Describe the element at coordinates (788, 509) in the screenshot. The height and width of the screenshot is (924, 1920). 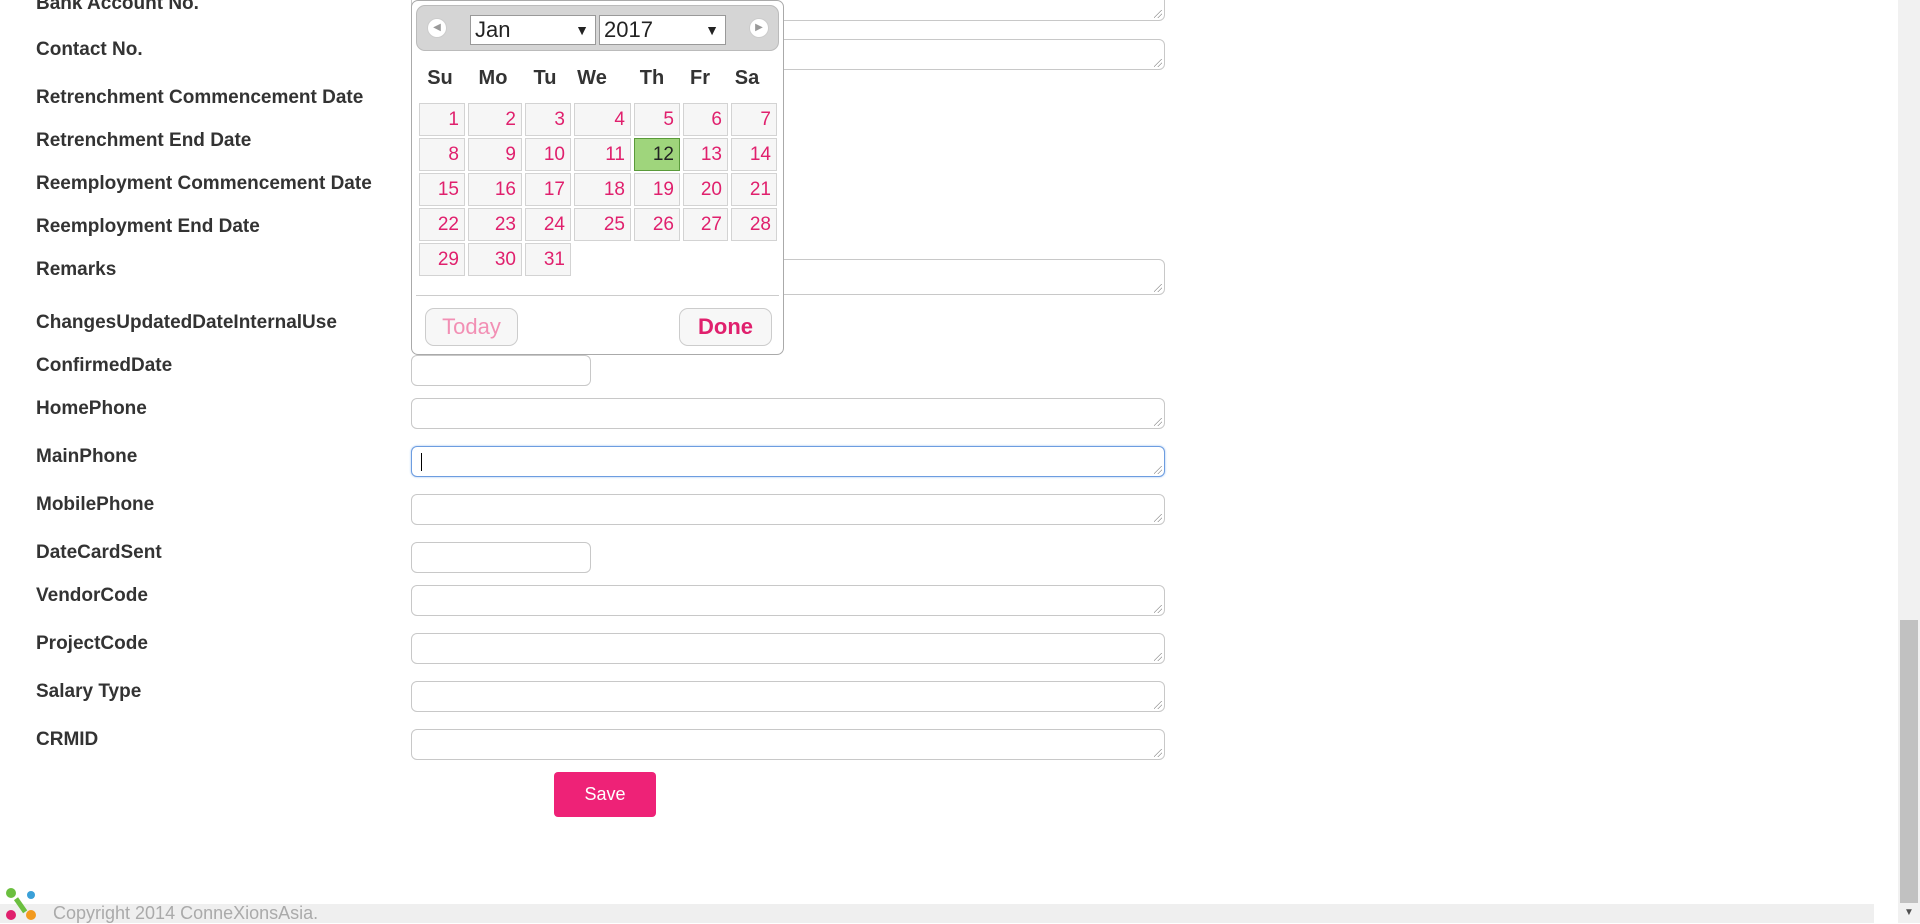
I see `mobile-phone-field` at that location.